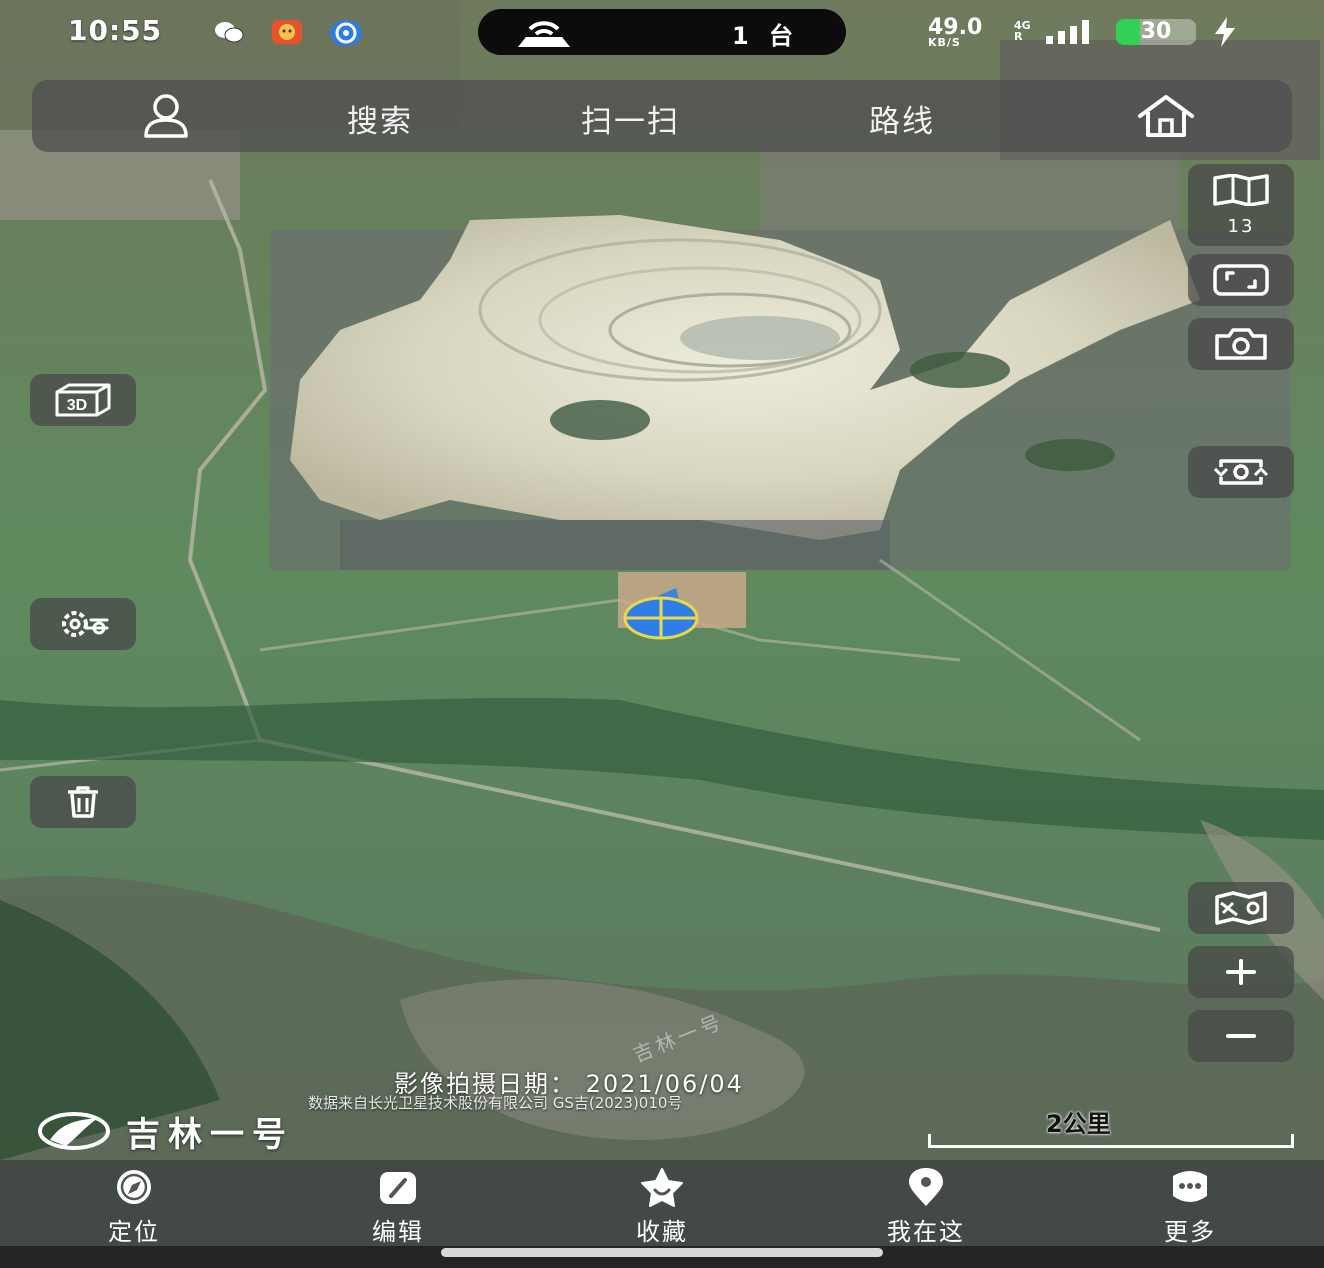 The image size is (1324, 1268). Describe the element at coordinates (661, 612) in the screenshot. I see `current-location-marker` at that location.